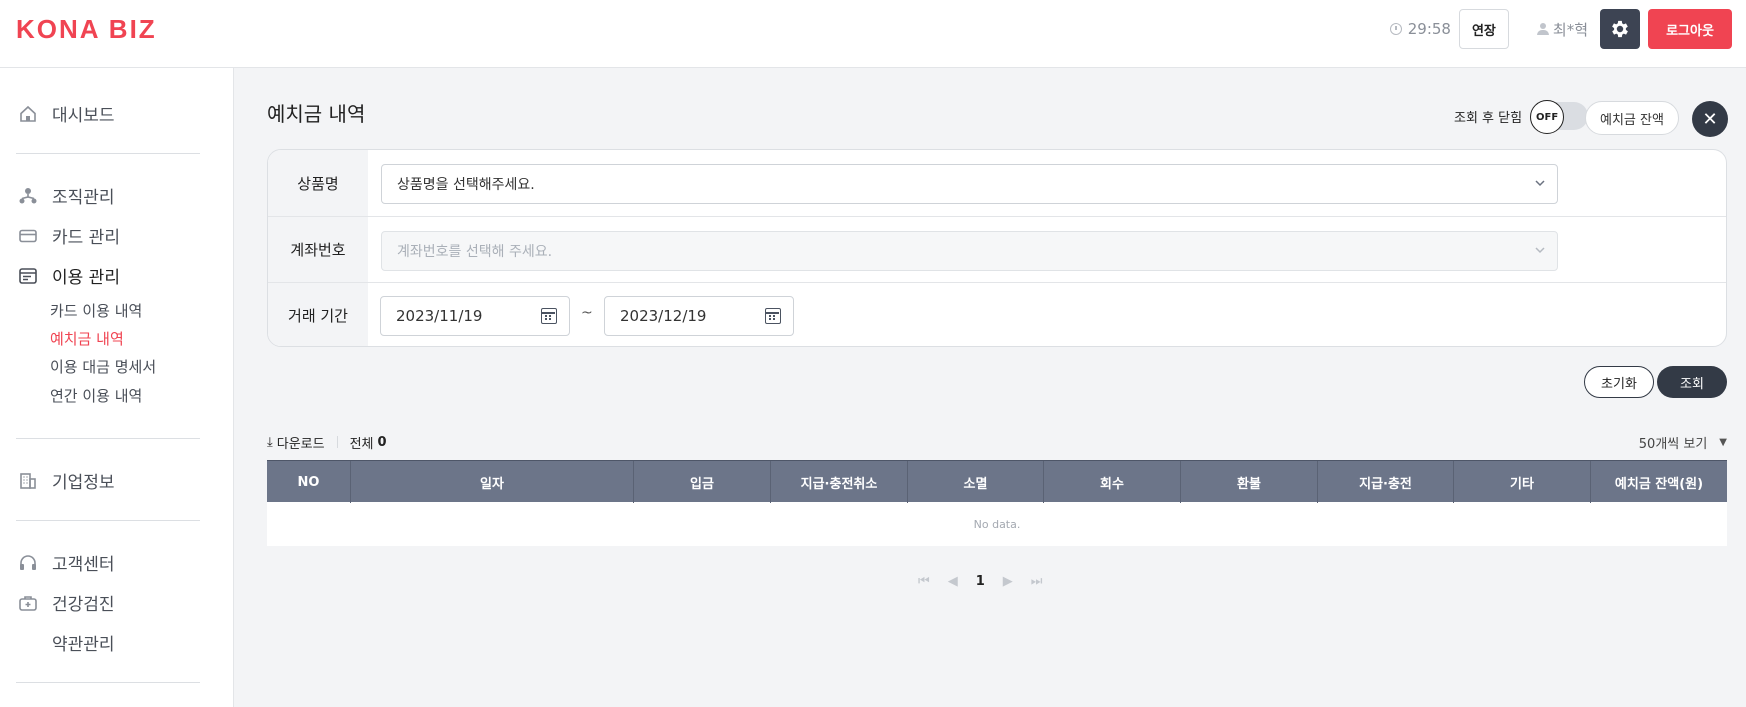 This screenshot has height=707, width=1746. What do you see at coordinates (492, 482) in the screenshot?
I see `column-header: 일자` at bounding box center [492, 482].